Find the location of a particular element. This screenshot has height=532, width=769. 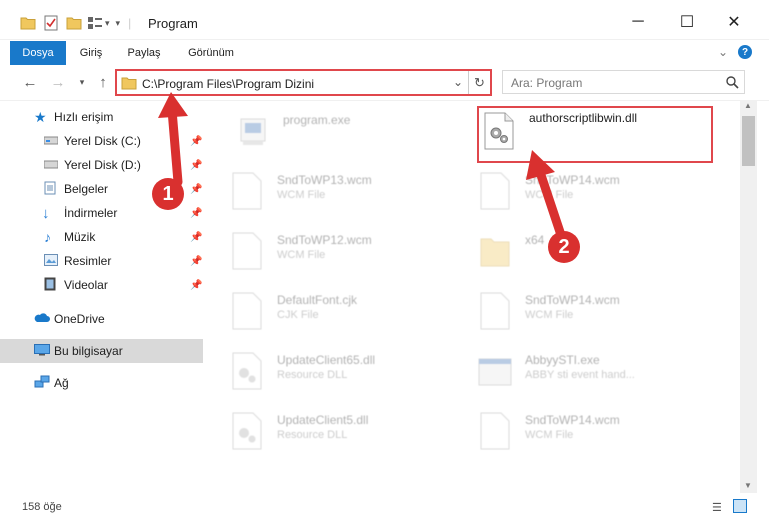

item-count: 158 öğe is located at coordinates (42, 507).